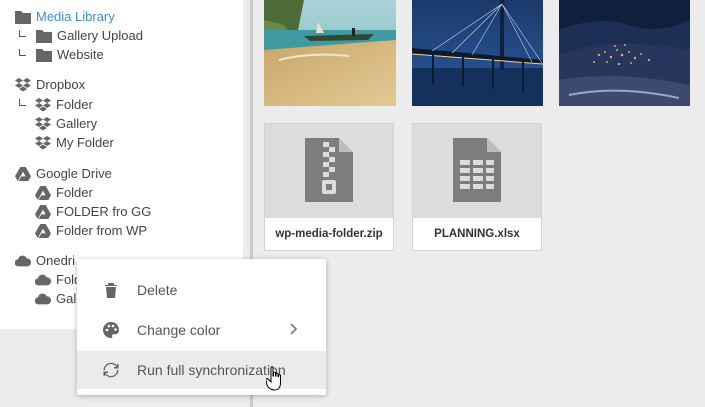 The width and height of the screenshot is (705, 407). Describe the element at coordinates (80, 54) in the screenshot. I see `tree-label: Website` at that location.